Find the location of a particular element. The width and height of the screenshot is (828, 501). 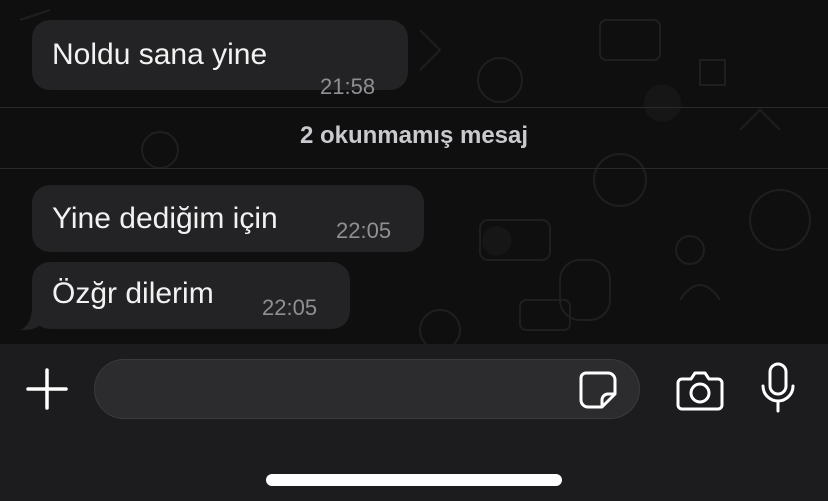

plus-icon is located at coordinates (47, 389).